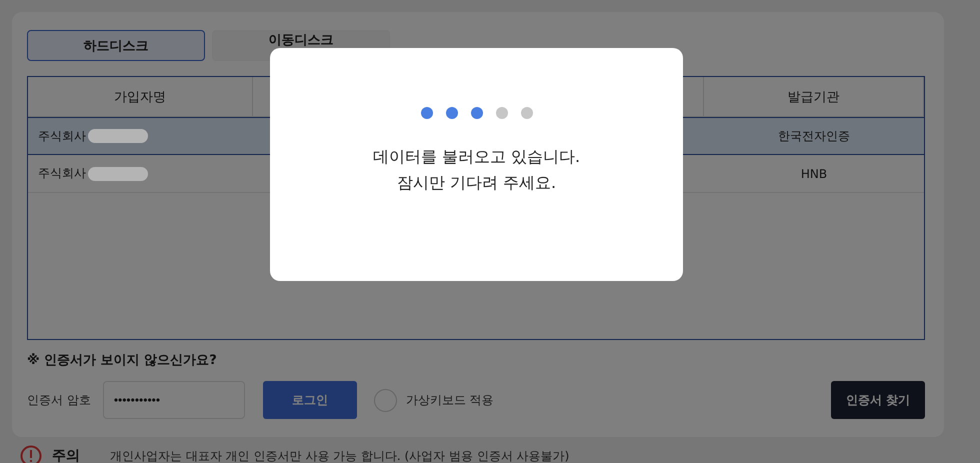 The height and width of the screenshot is (463, 980). What do you see at coordinates (340, 455) in the screenshot?
I see `notice-text: 개인사업자는 대표자 개인 인증서만 사용 가능 합니다. (사업자 범용 인증서 사용불가)` at bounding box center [340, 455].